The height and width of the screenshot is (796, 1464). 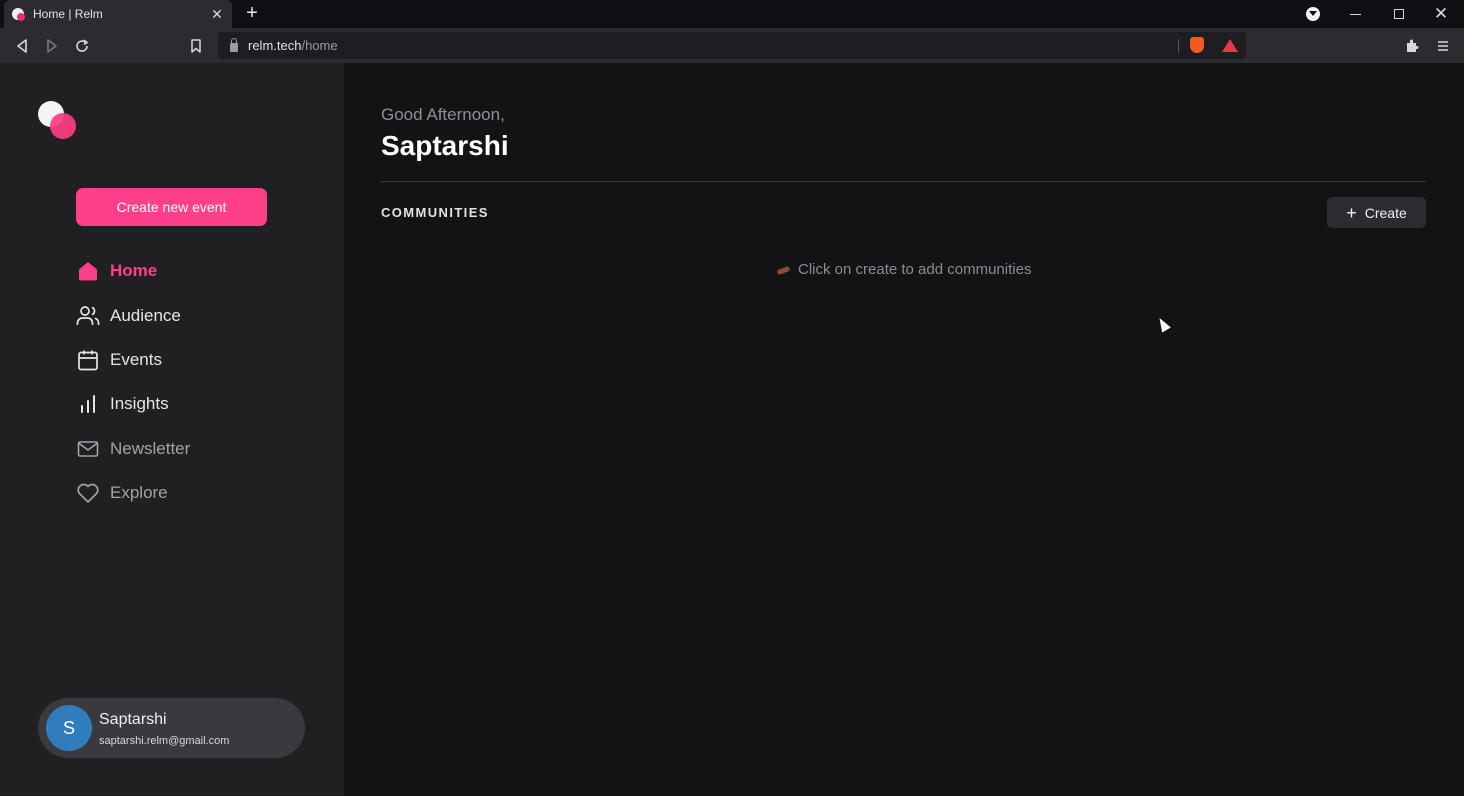 I want to click on sidebar-nav: Home Audience Events Insights Newsletter, so click(x=196, y=382).